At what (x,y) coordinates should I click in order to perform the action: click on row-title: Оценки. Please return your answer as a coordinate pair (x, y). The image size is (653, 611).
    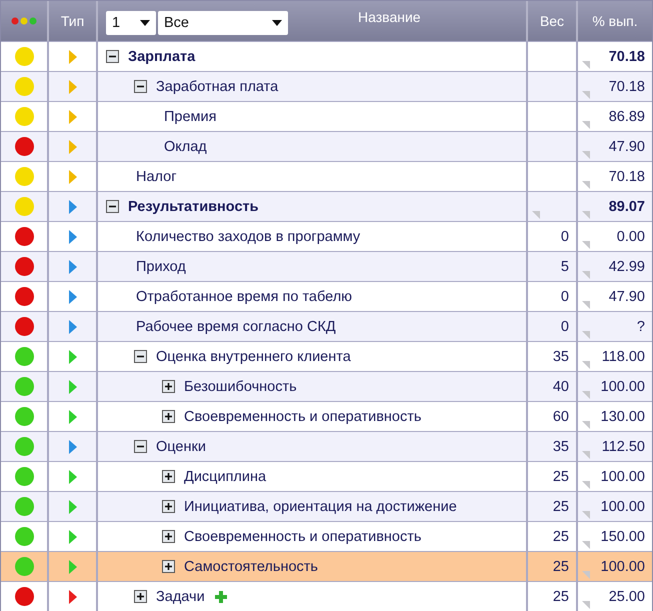
    Looking at the image, I should click on (181, 446).